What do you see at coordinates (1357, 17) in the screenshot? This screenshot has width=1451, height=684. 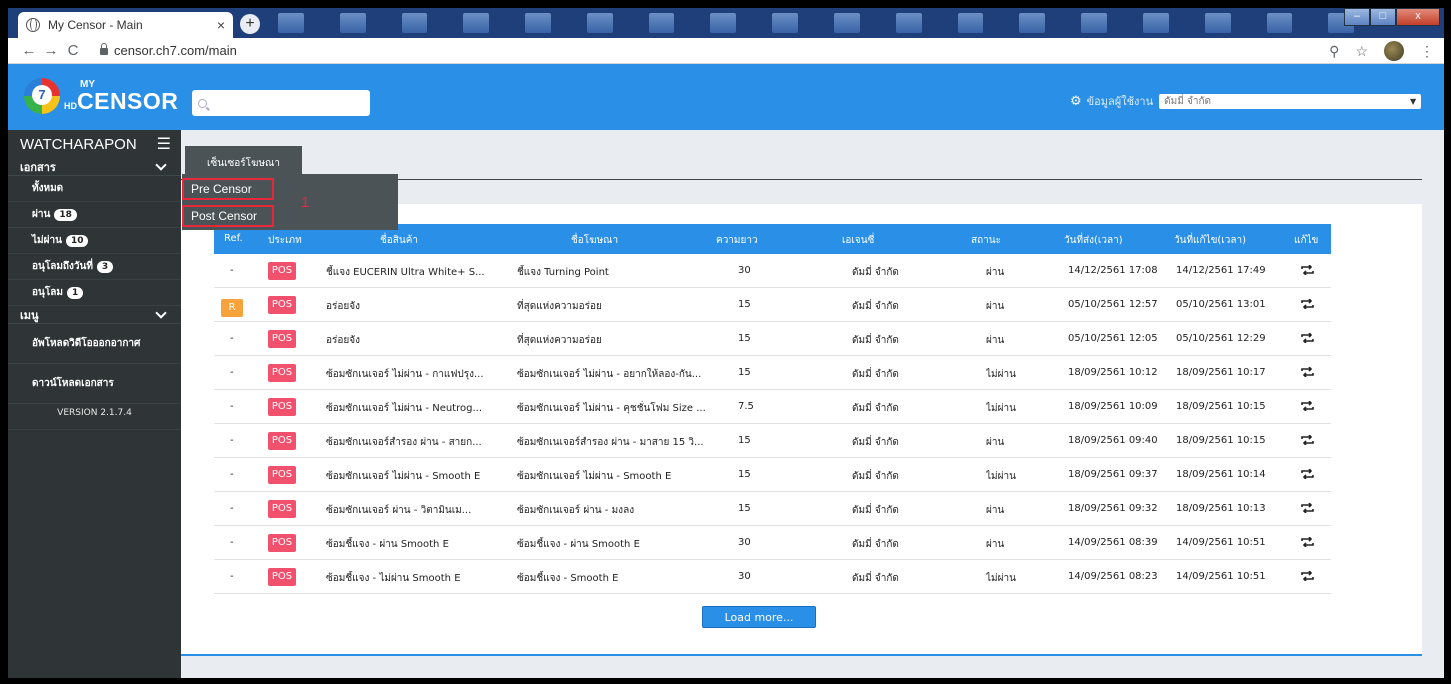 I see `minimize-button: –` at bounding box center [1357, 17].